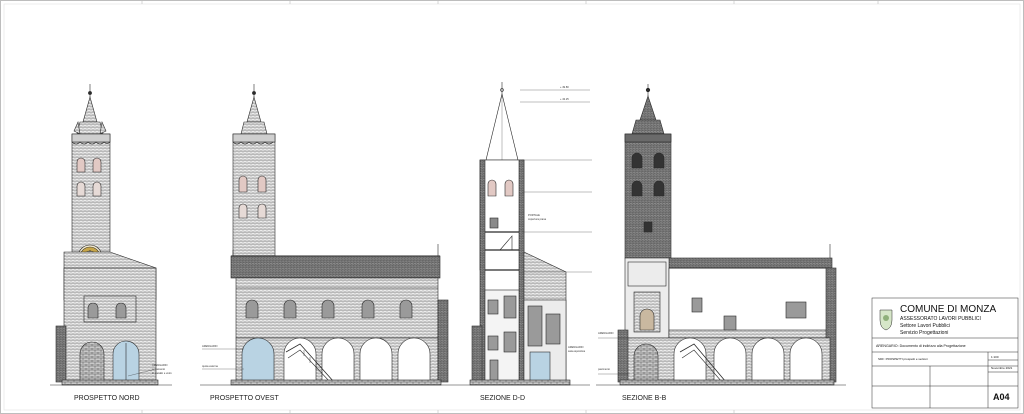 The height and width of the screenshot is (414, 1024). Describe the element at coordinates (210, 366) in the screenshot. I see `svg-text: quota esterna` at that location.